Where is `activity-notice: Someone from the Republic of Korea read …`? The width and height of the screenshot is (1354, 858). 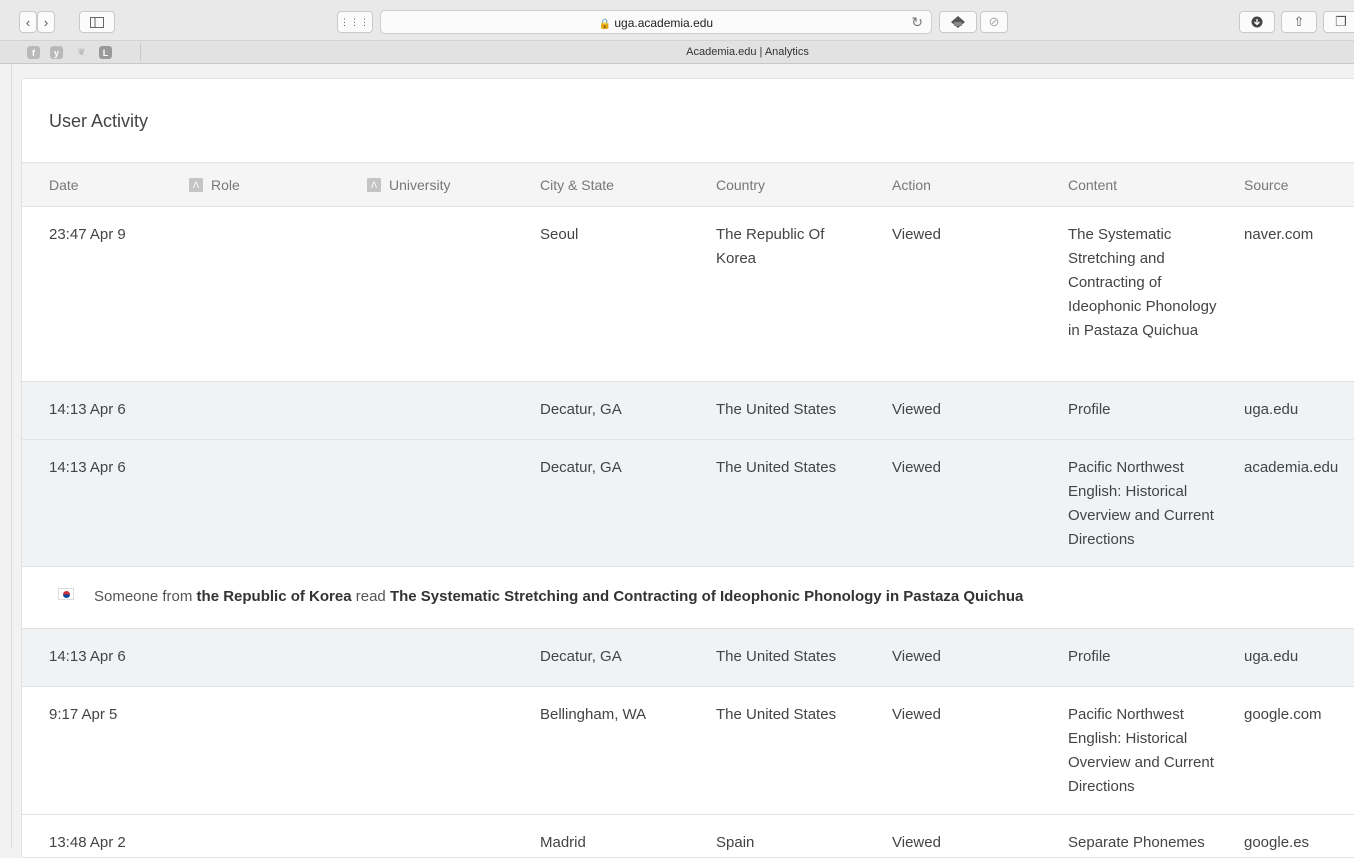 activity-notice: Someone from the Republic of Korea read … is located at coordinates (688, 598).